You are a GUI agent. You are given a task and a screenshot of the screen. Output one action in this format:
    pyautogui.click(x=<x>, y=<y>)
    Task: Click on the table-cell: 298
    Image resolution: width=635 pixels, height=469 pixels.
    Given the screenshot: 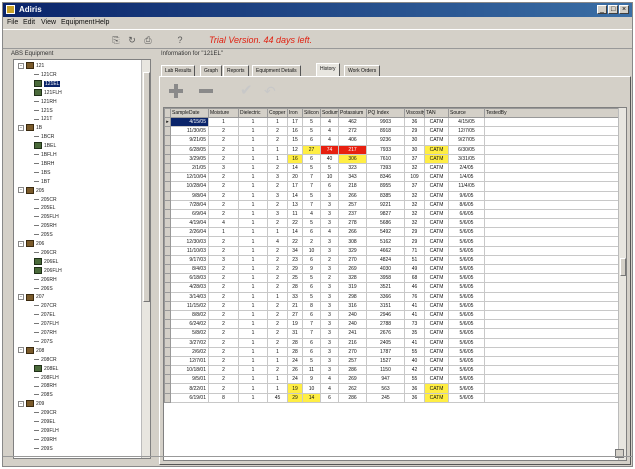 What is the action you would take?
    pyautogui.click(x=352, y=296)
    